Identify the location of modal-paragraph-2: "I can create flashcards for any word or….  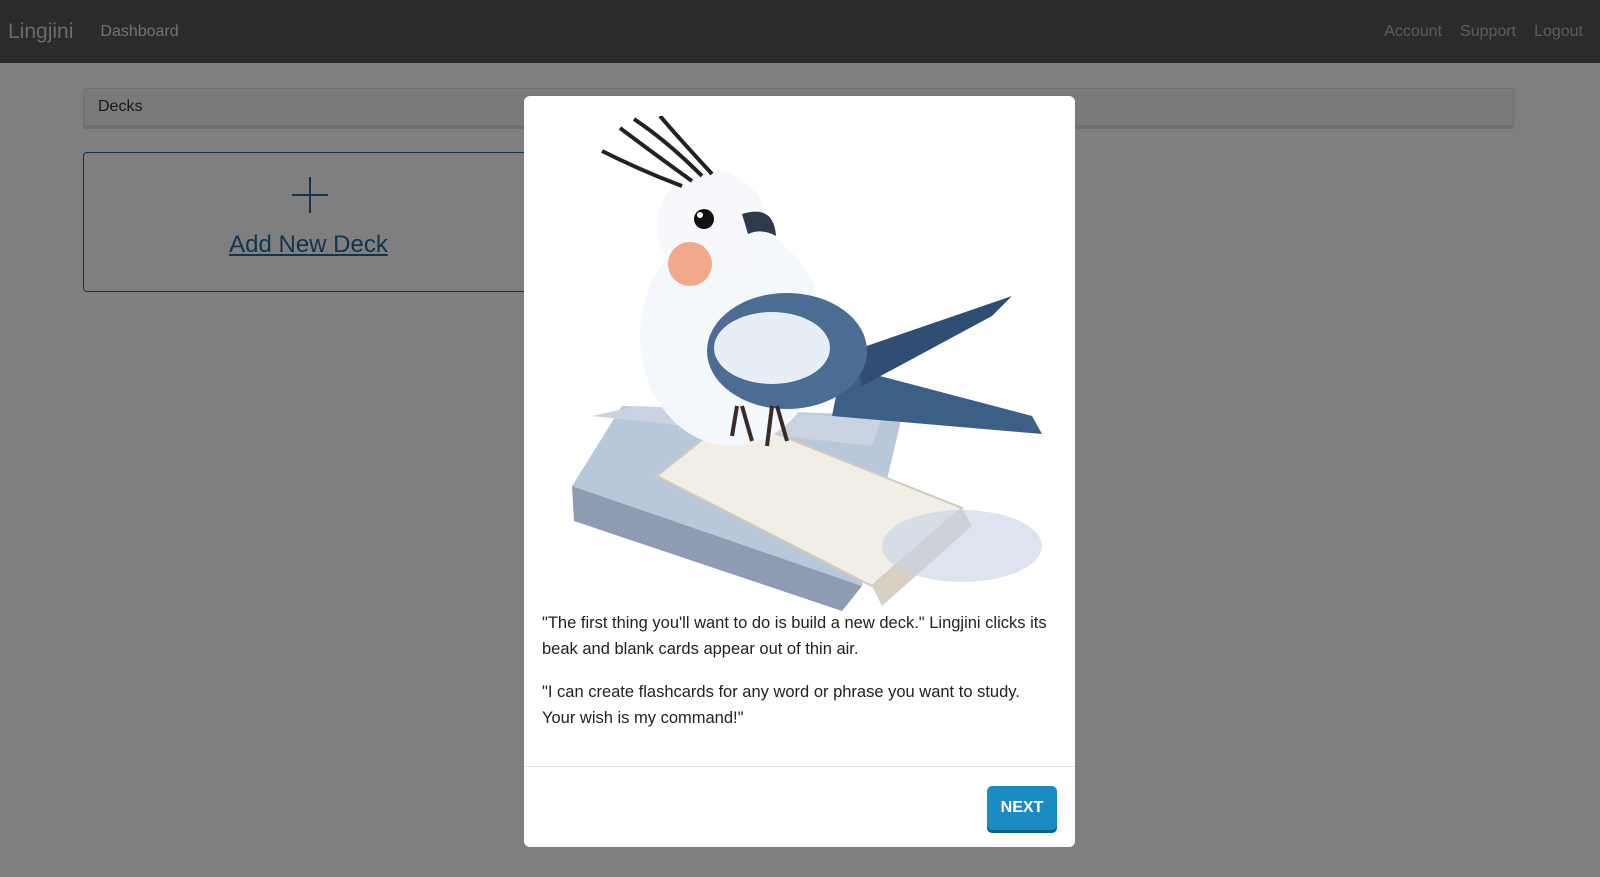
(781, 705).